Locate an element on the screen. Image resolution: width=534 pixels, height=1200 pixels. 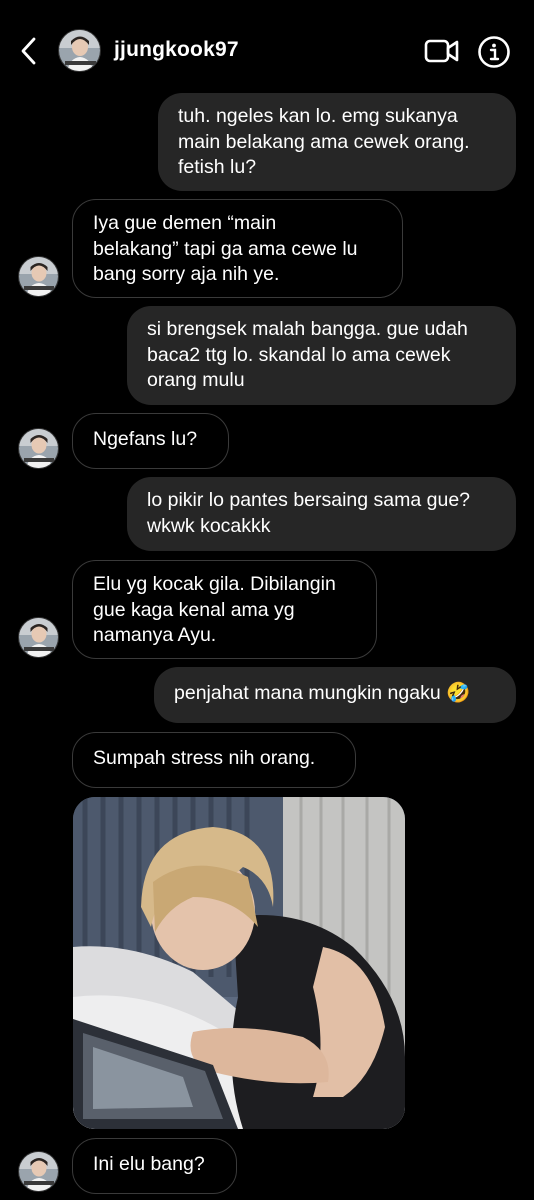
chevron-left-icon is located at coordinates (28, 51).